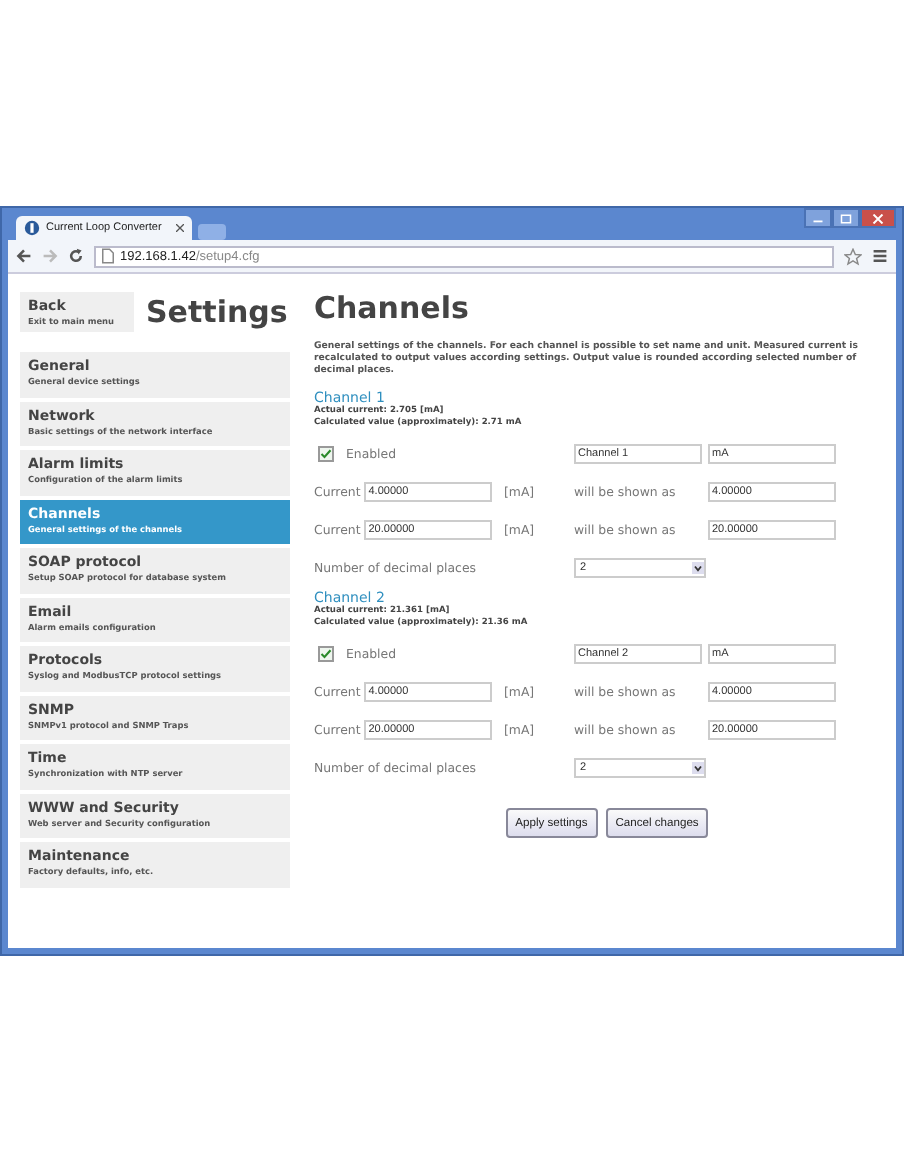  I want to click on minimize-button, so click(818, 218).